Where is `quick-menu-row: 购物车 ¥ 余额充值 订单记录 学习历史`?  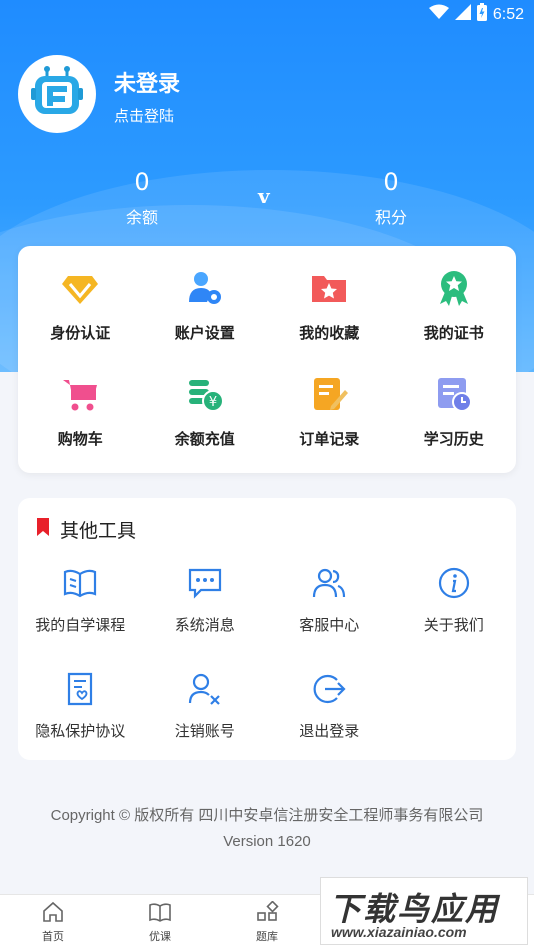 quick-menu-row: 购物车 ¥ 余额充值 订单记录 学习历史 is located at coordinates (267, 411).